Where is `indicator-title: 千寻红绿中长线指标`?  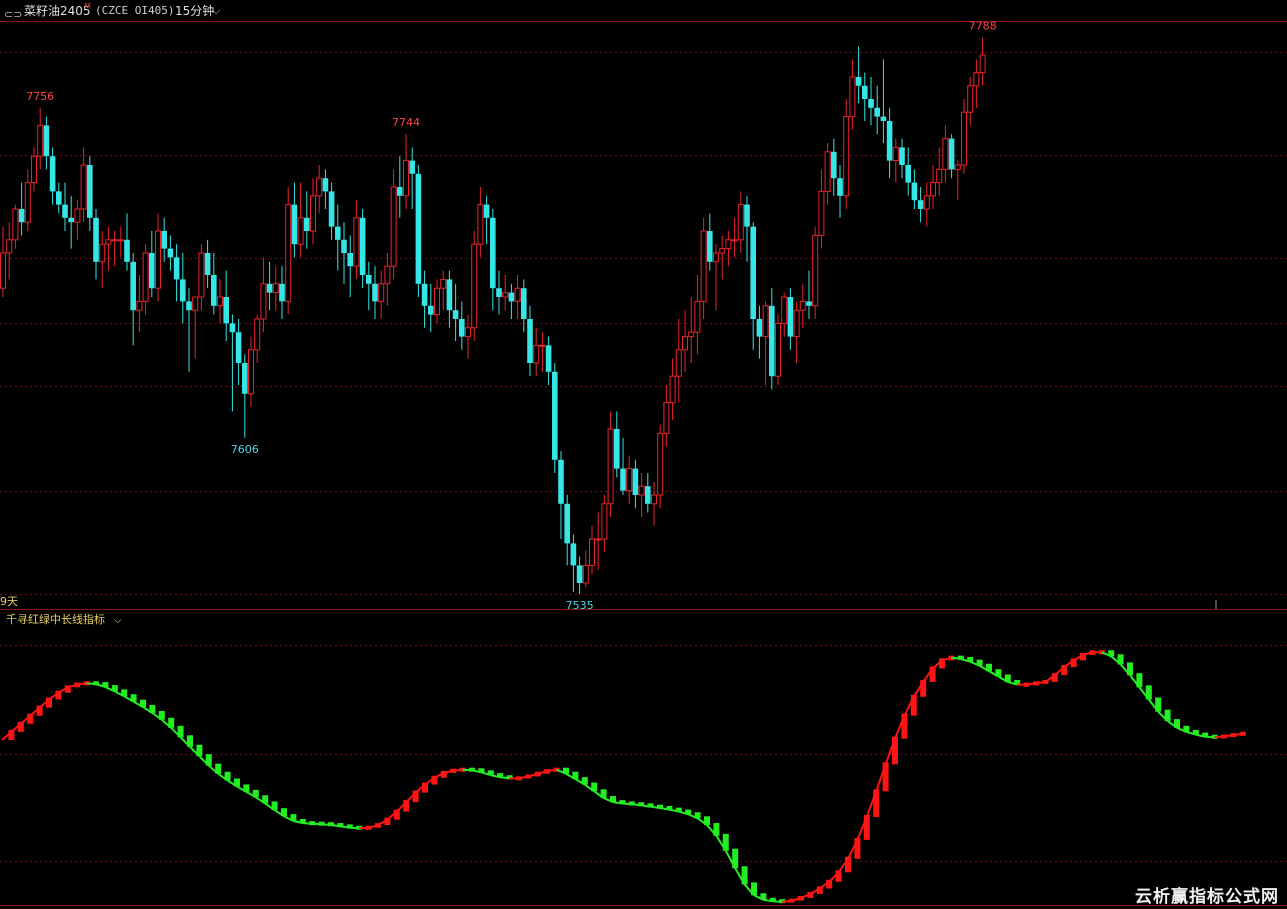
indicator-title: 千寻红绿中长线指标 is located at coordinates (55, 619).